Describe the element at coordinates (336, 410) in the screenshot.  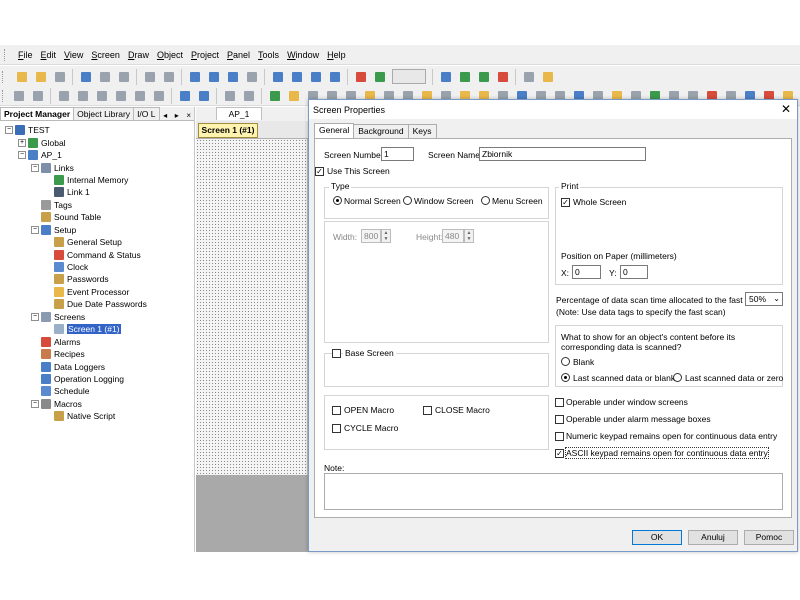
I see `open-macro-checkbox` at that location.